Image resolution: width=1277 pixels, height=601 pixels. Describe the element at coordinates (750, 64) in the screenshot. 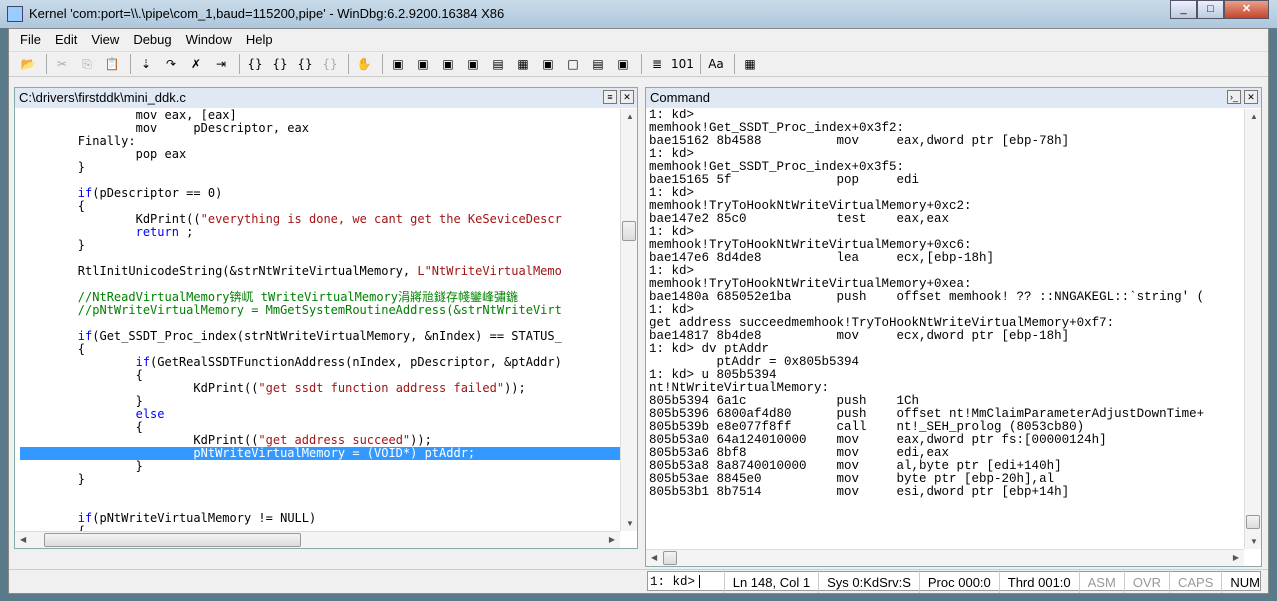

I see `options-icon: ▦` at that location.